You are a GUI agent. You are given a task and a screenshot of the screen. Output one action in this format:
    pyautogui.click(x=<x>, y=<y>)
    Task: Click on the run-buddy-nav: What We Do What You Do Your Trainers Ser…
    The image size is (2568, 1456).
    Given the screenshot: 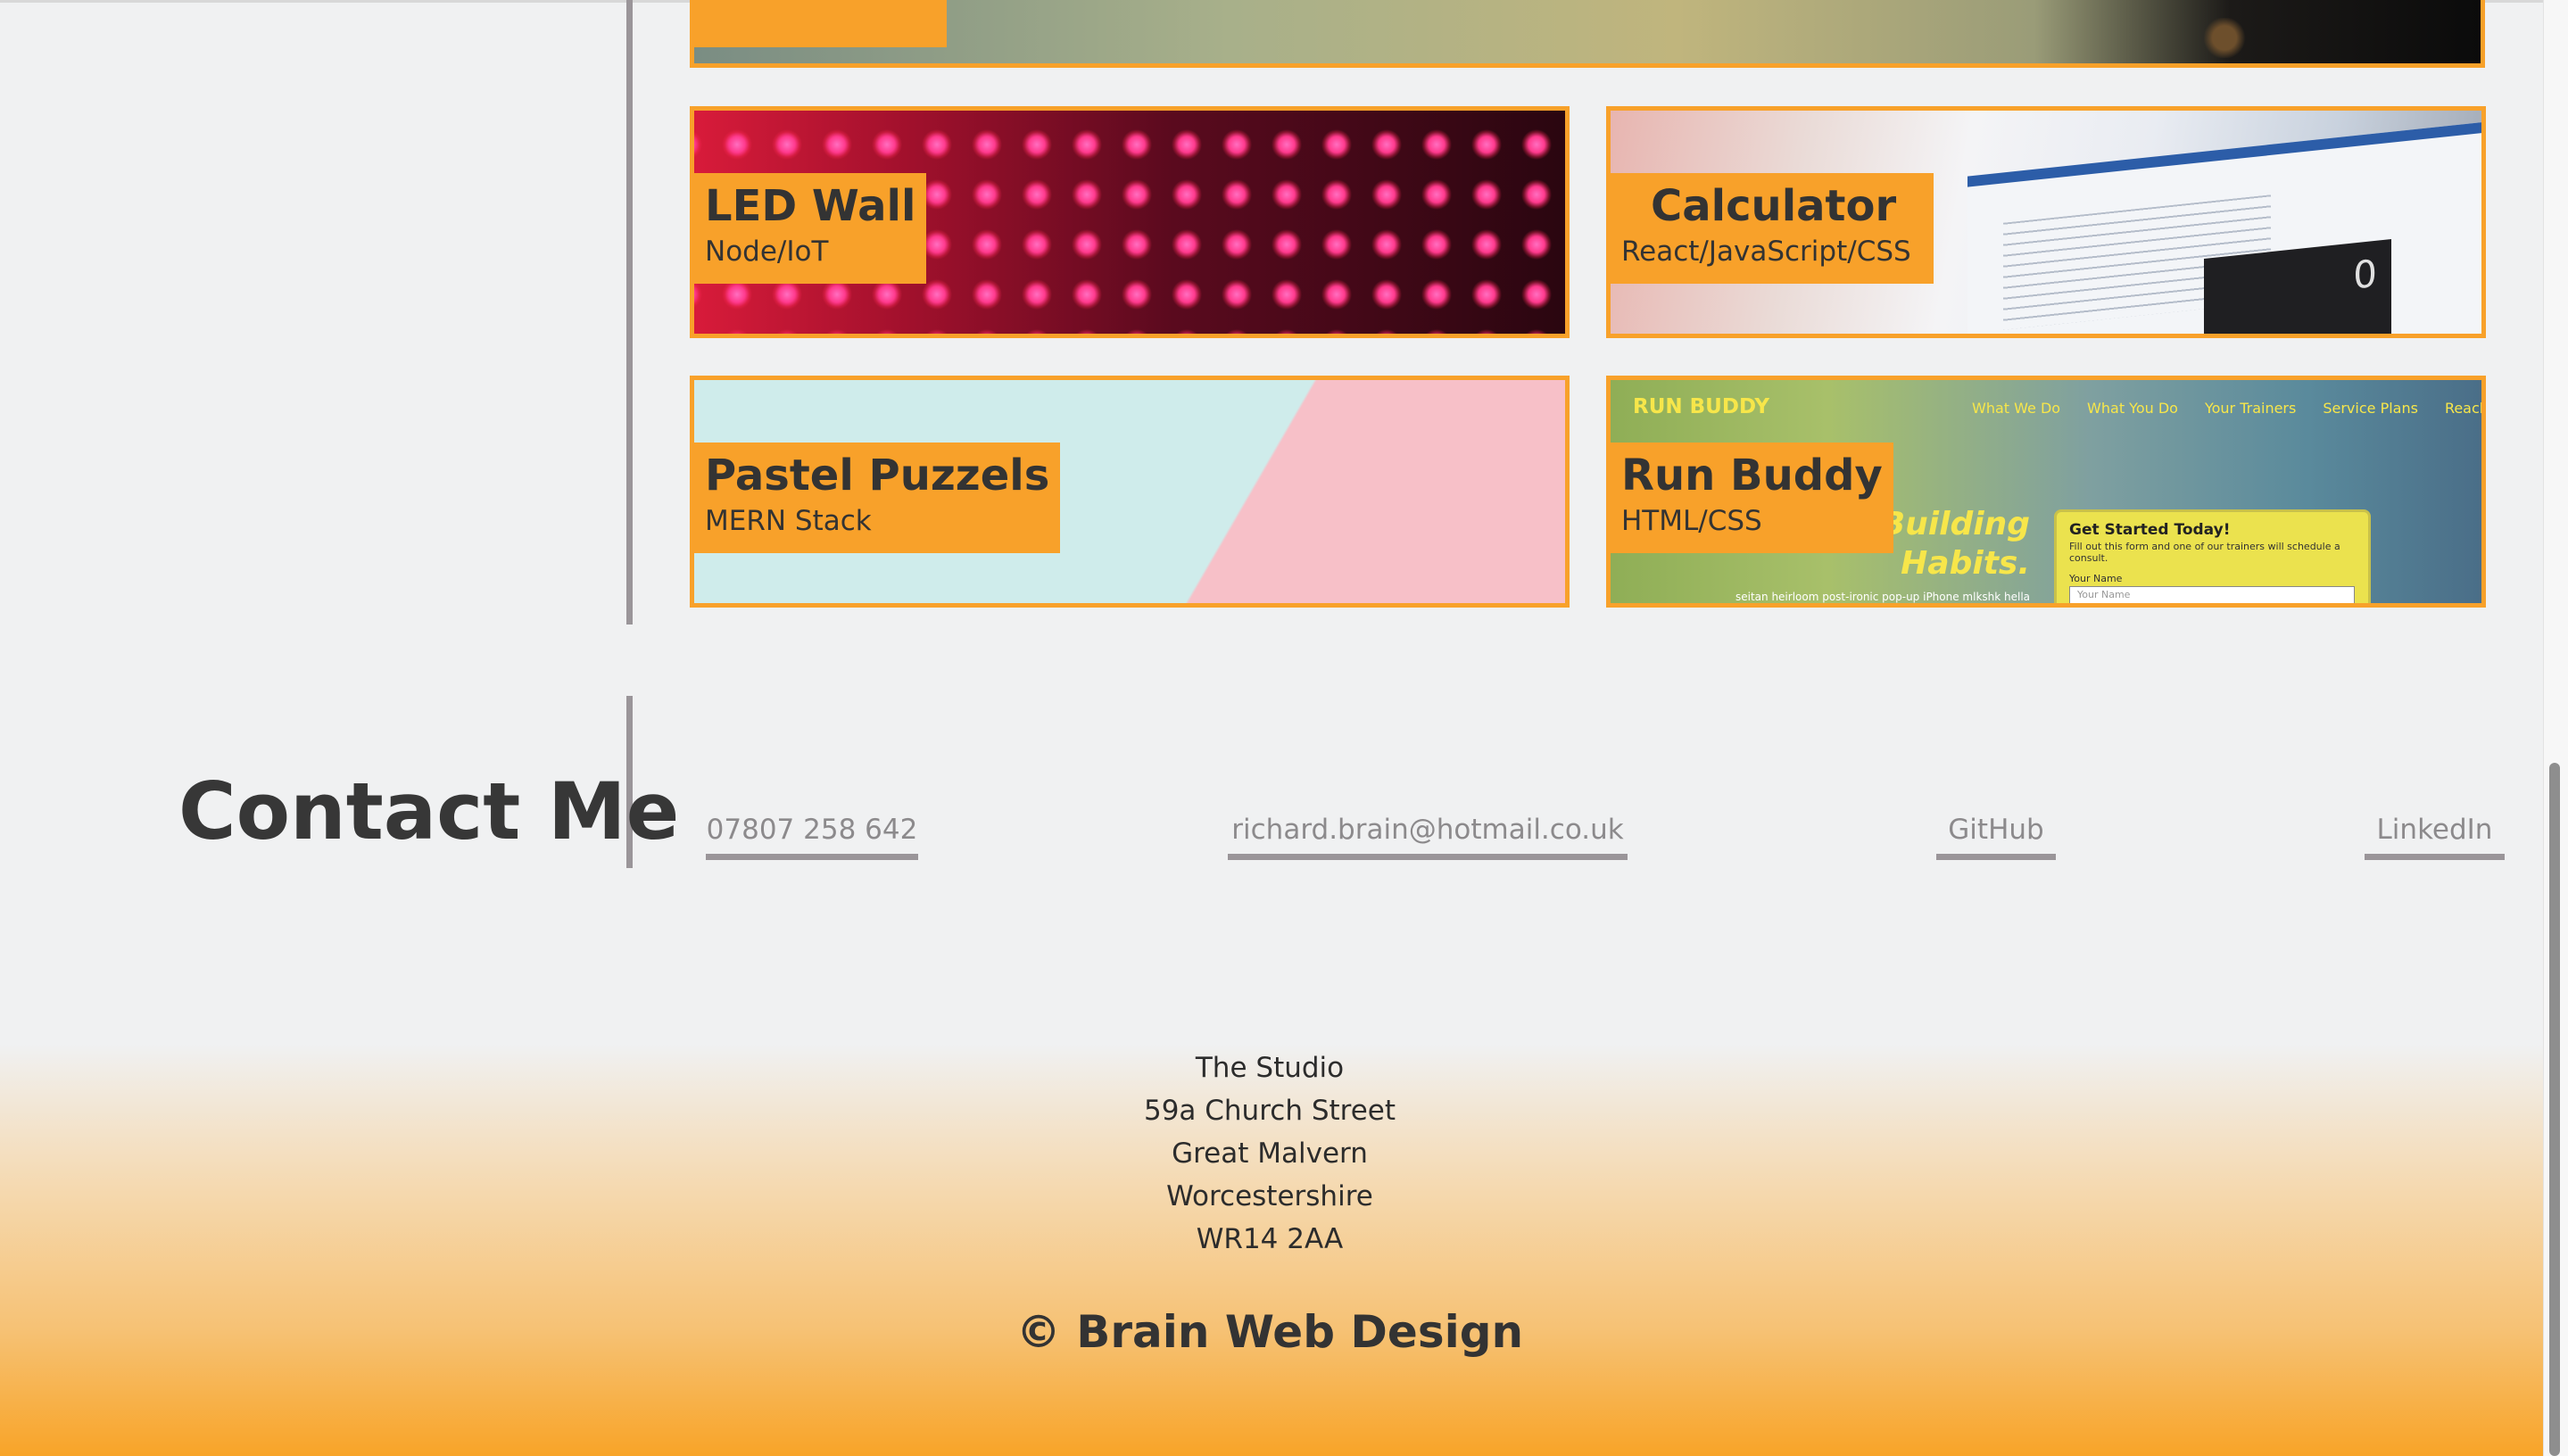 What is the action you would take?
    pyautogui.click(x=2229, y=408)
    